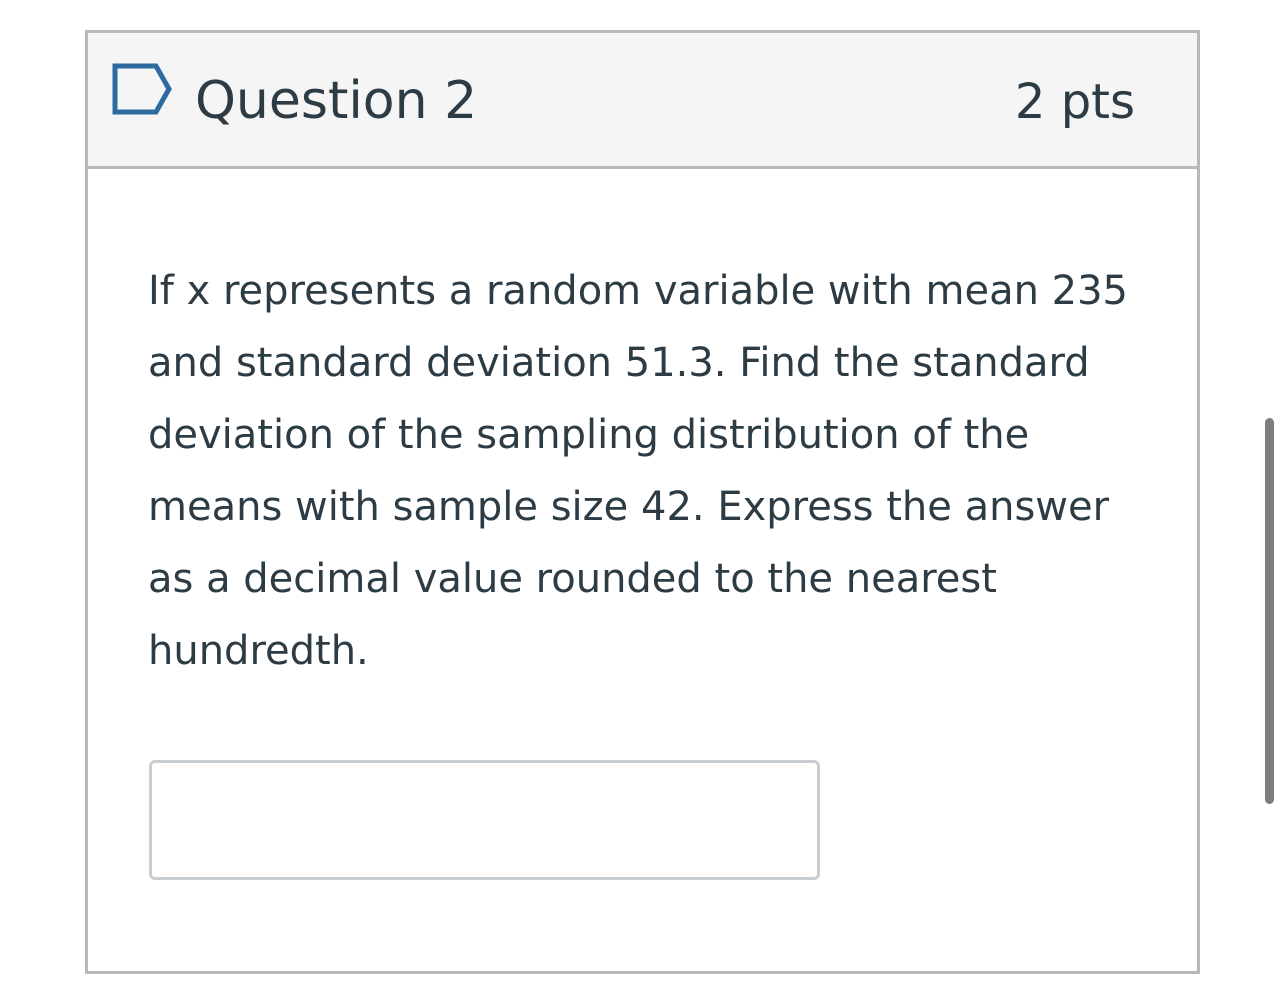 The height and width of the screenshot is (991, 1284). I want to click on scrollbar-thumb, so click(1269, 611).